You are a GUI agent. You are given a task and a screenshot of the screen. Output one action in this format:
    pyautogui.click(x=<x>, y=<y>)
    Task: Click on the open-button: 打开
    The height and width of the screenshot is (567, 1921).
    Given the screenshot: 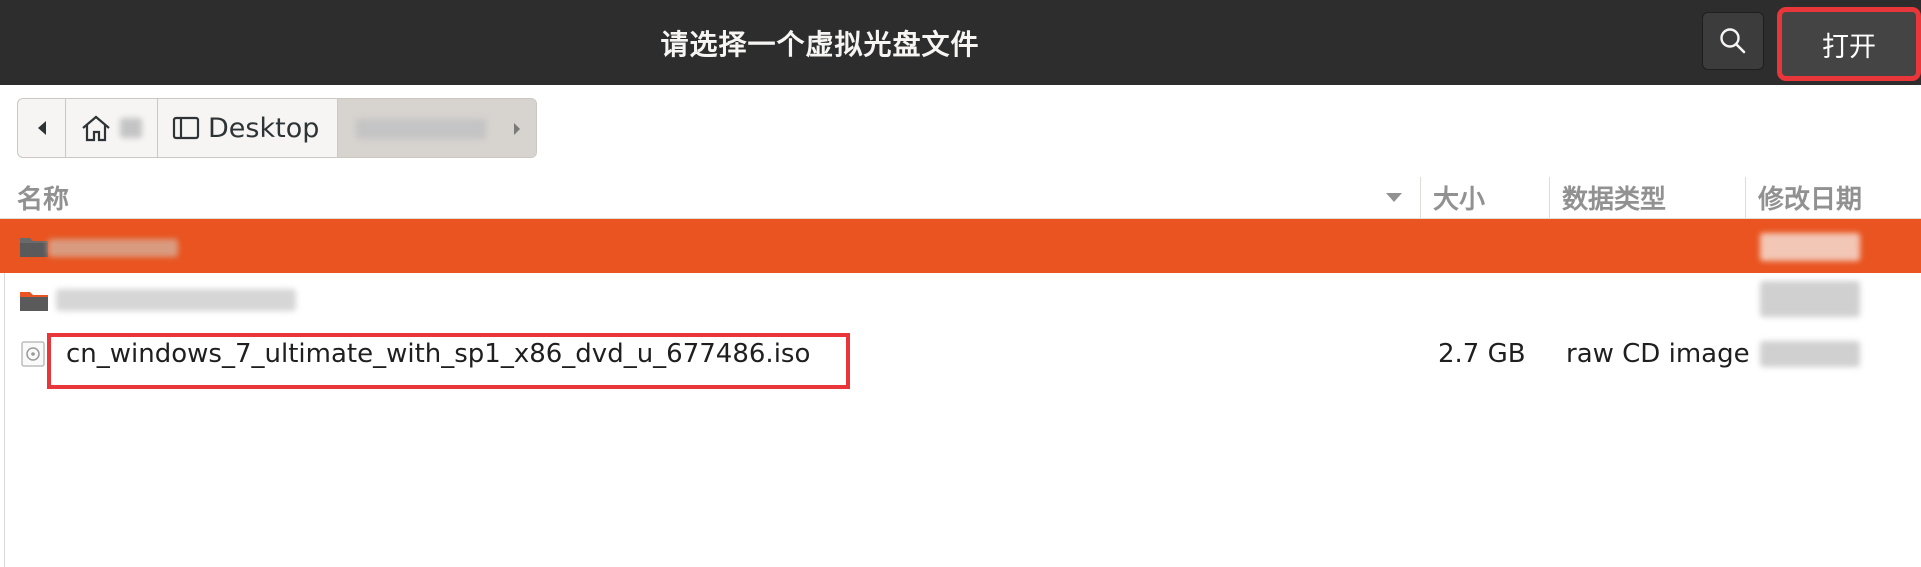 What is the action you would take?
    pyautogui.click(x=1849, y=44)
    